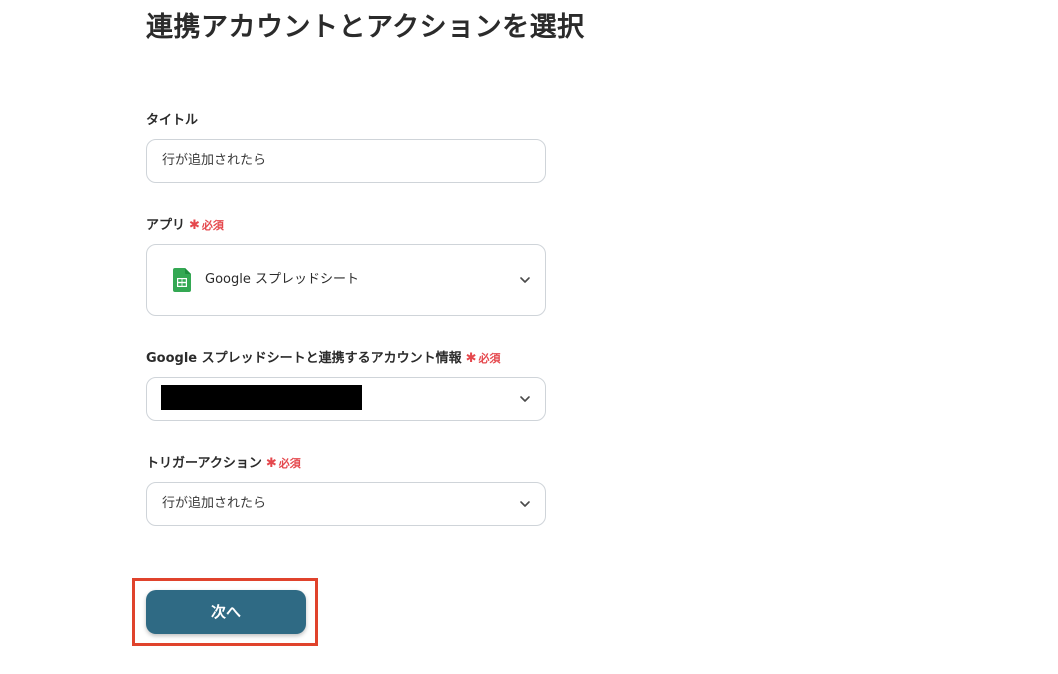 Image resolution: width=1058 pixels, height=674 pixels. What do you see at coordinates (365, 27) in the screenshot?
I see `page-title: 連携アカウントとアクションを選択` at bounding box center [365, 27].